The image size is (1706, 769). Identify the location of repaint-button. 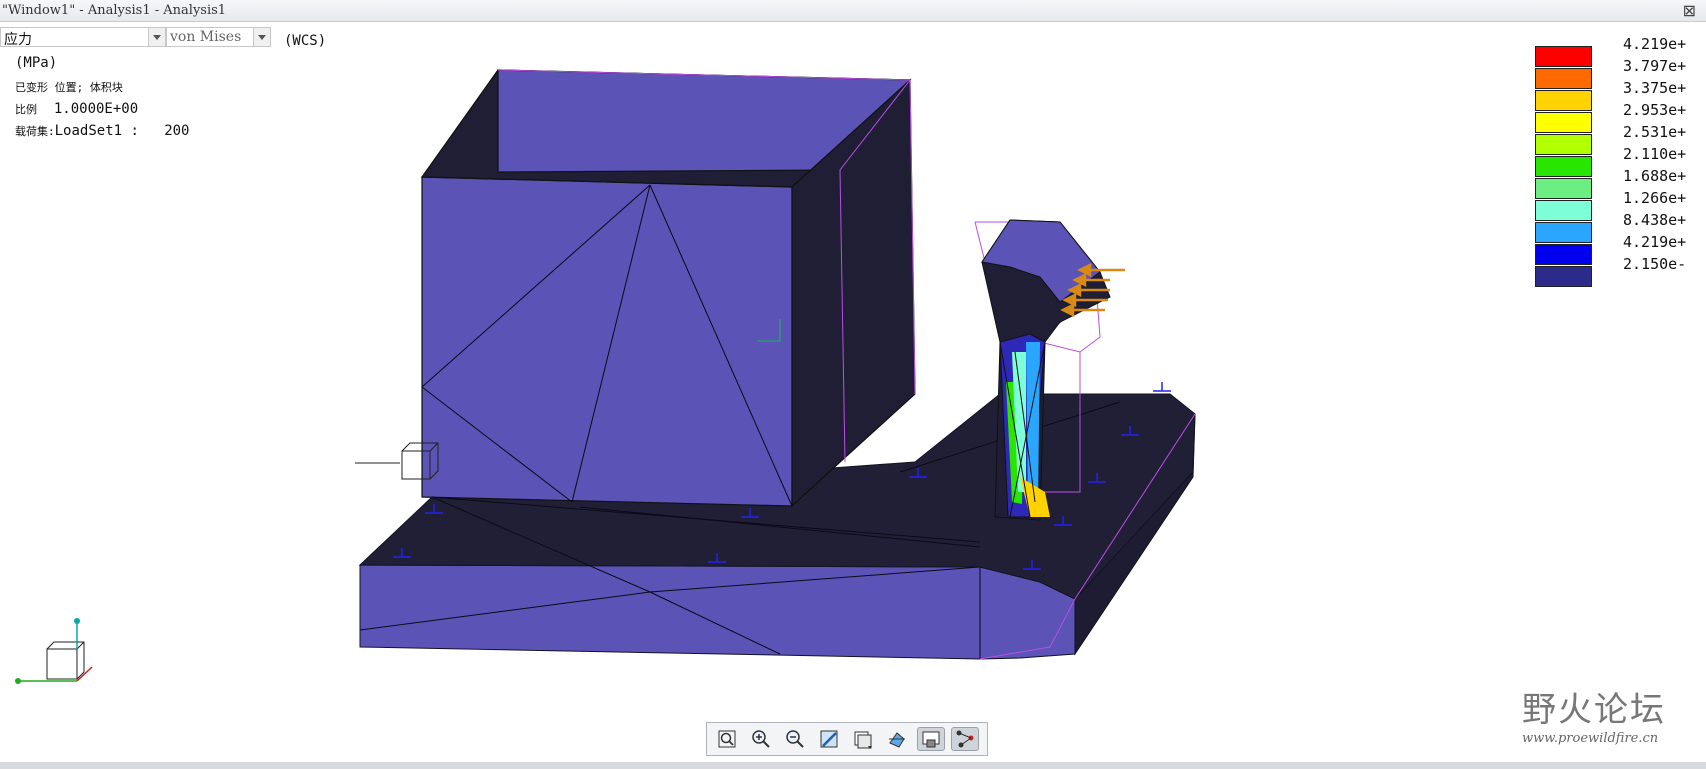
(829, 739).